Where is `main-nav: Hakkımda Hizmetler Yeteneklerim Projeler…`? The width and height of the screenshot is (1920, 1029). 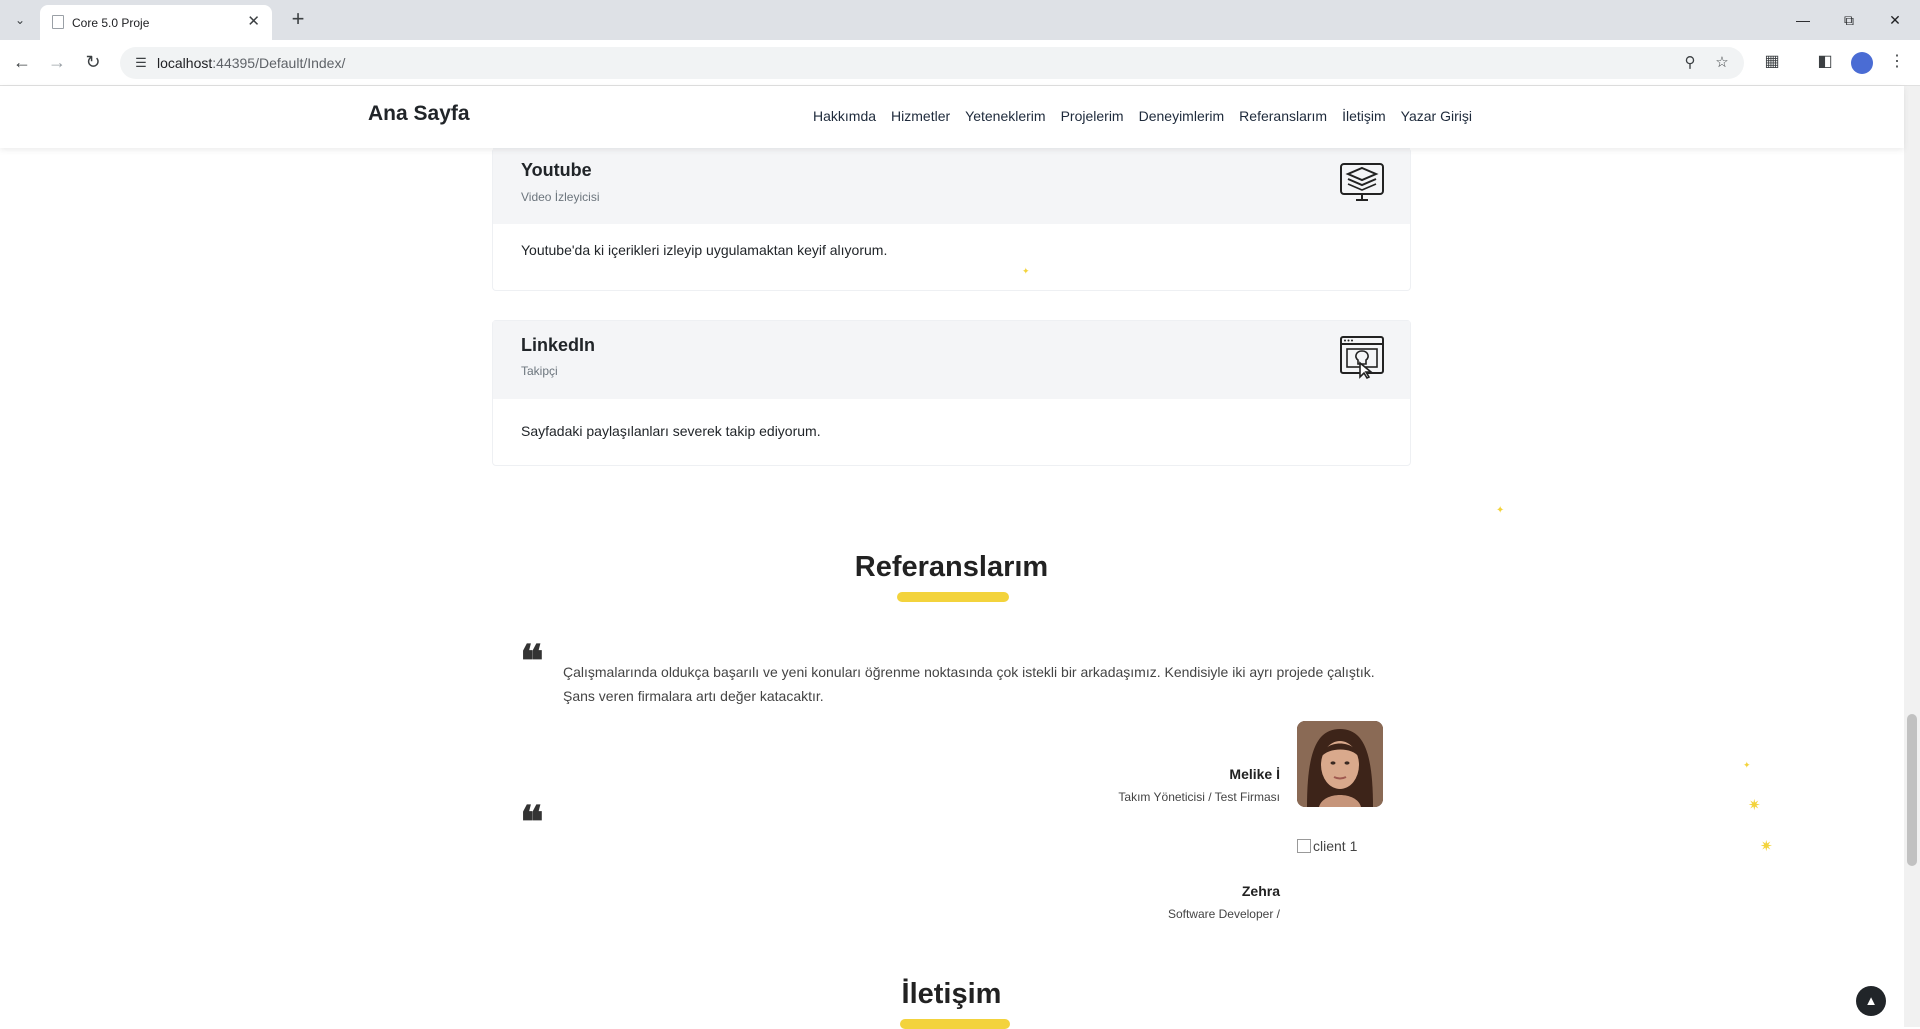
main-nav: Hakkımda Hizmetler Yeteneklerim Projeler… is located at coordinates (1142, 116).